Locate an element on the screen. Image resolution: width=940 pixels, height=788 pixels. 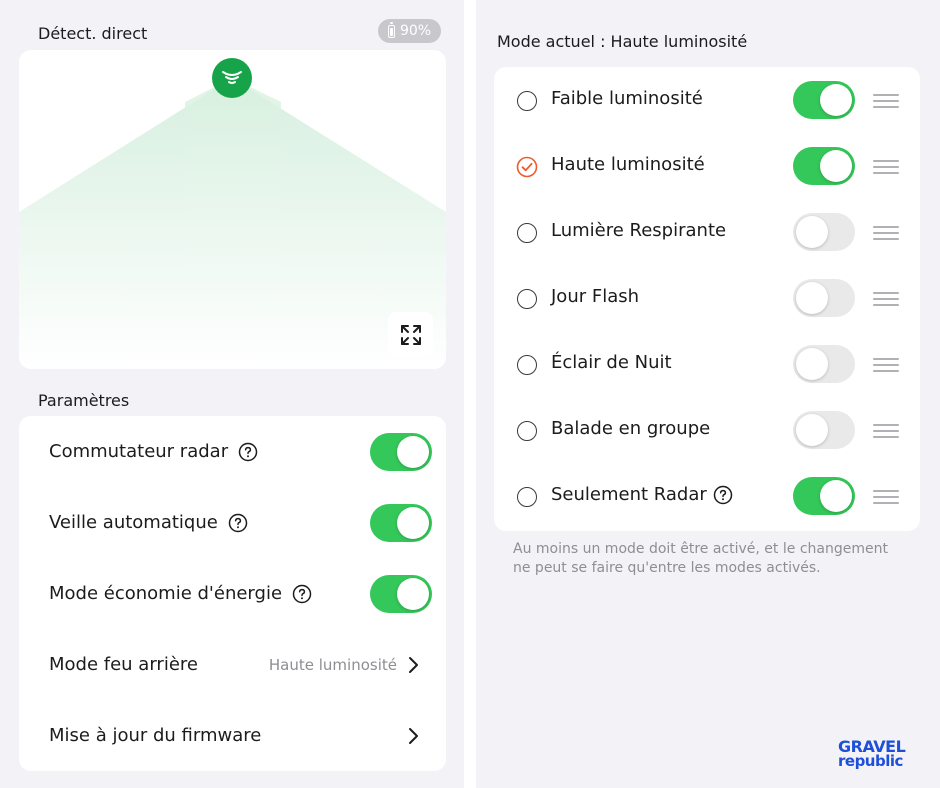
mode-row-haute-luminosite: Haute luminosité is located at coordinates (707, 166).